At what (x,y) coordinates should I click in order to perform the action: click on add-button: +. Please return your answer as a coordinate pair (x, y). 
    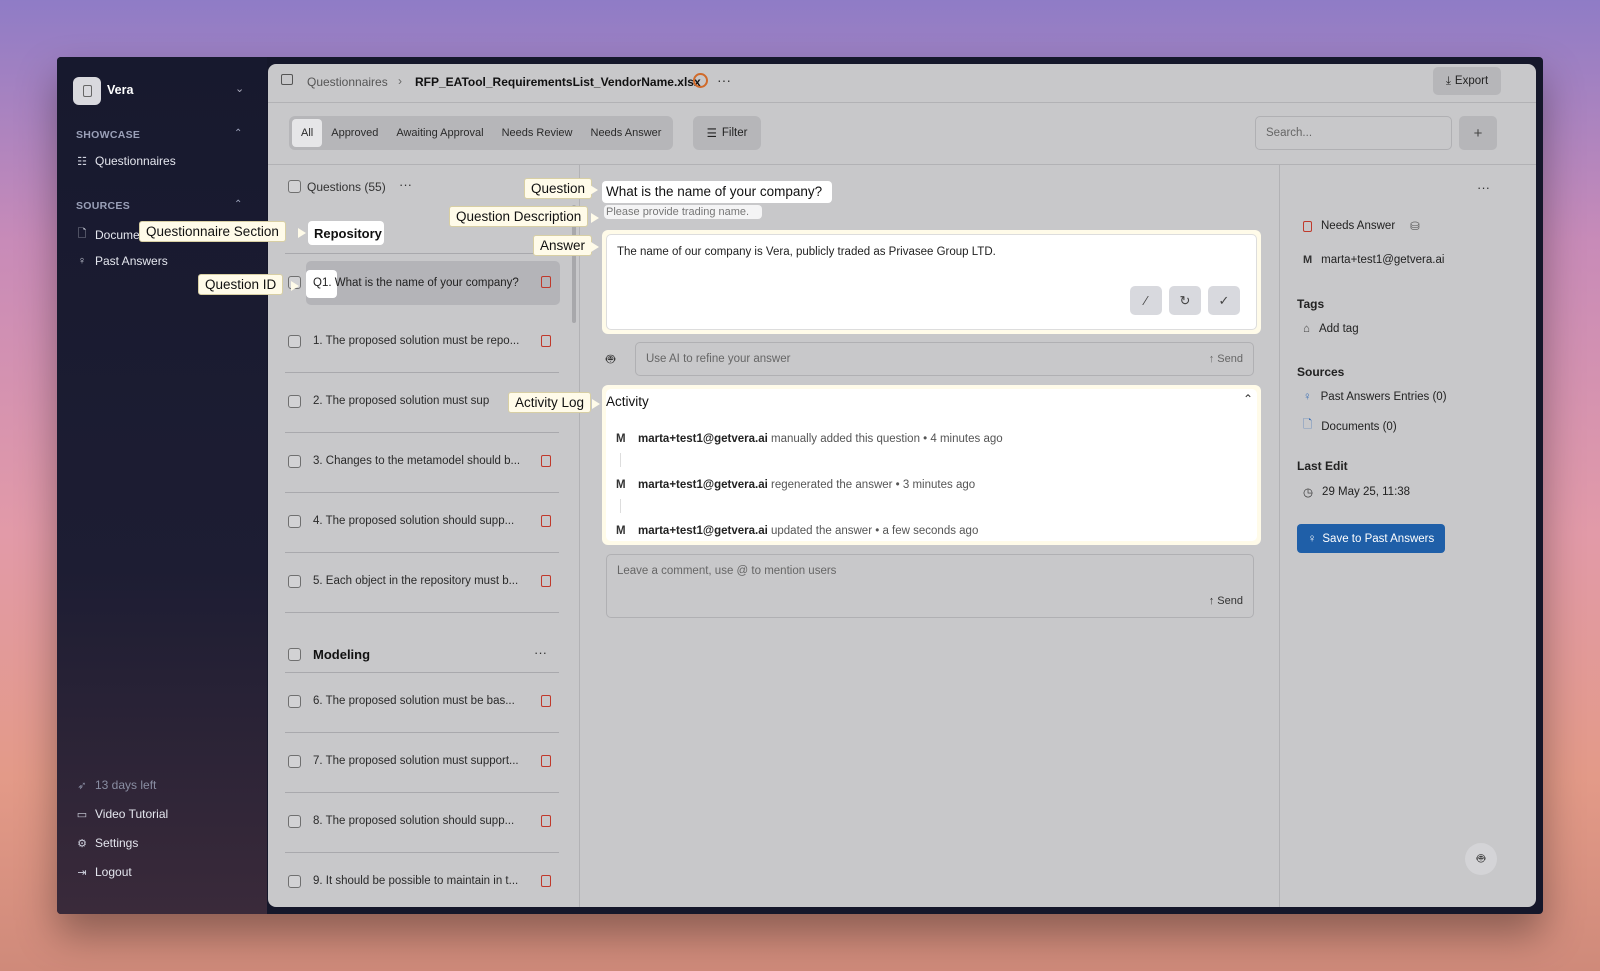
    Looking at the image, I should click on (1478, 133).